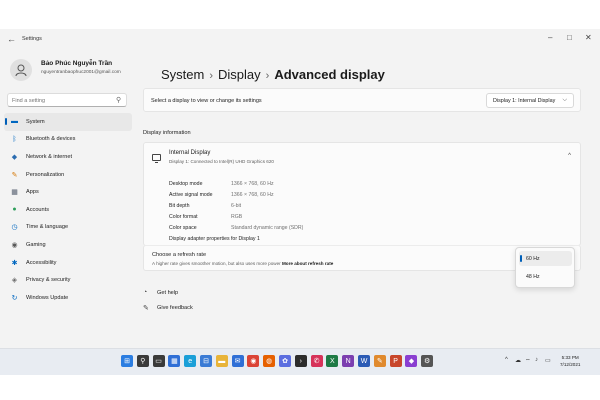 Image resolution: width=600 pixels, height=400 pixels. I want to click on settings-gear-icon: ⚙, so click(427, 361).